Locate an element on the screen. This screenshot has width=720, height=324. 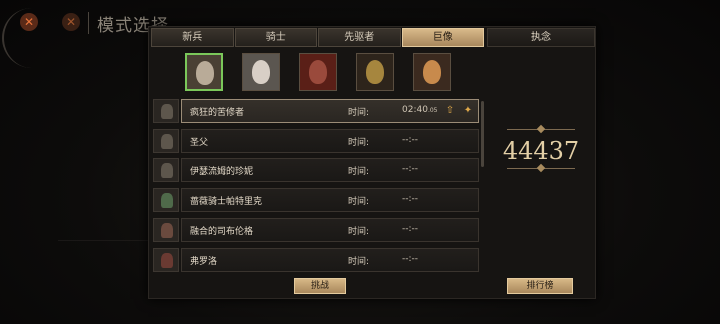
background-decoration is located at coordinates (103, 265).